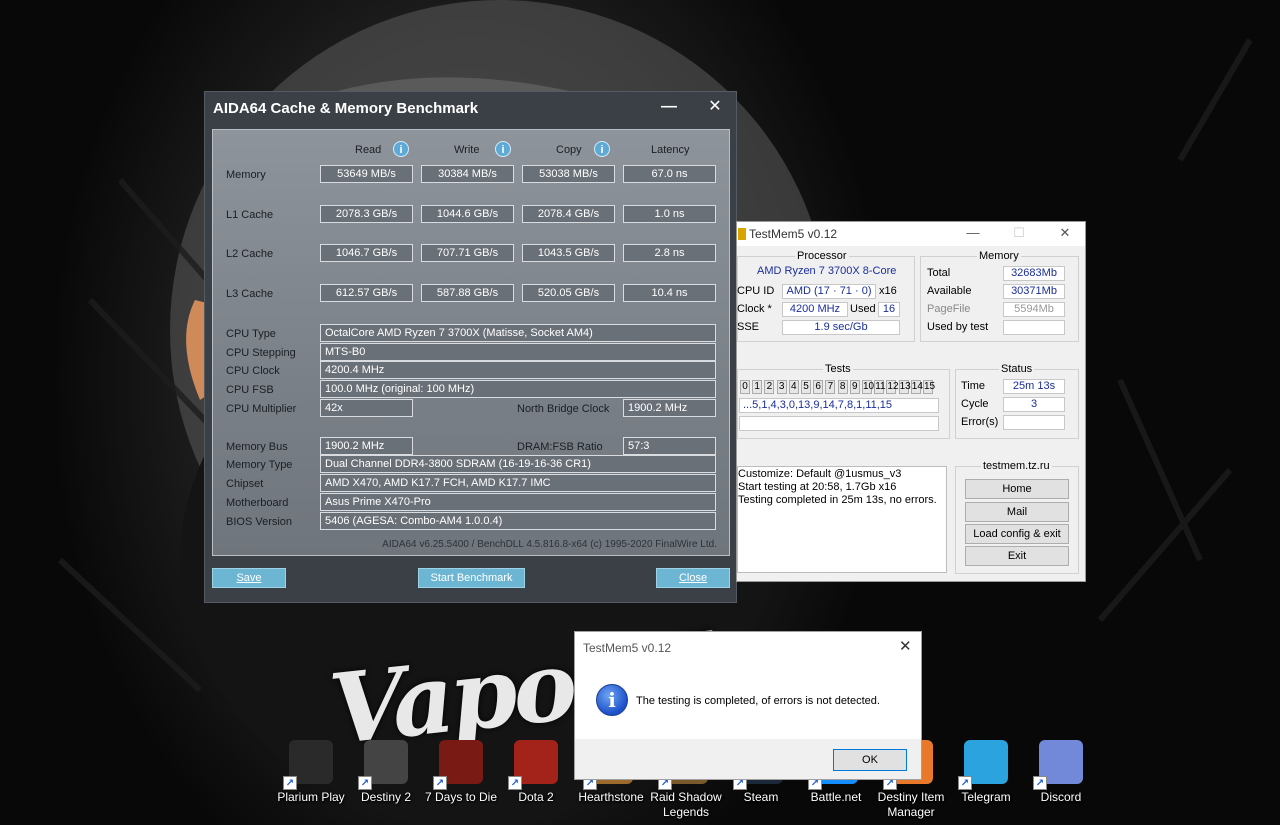  Describe the element at coordinates (1017, 369) in the screenshot. I see `status-group-title: Status` at that location.